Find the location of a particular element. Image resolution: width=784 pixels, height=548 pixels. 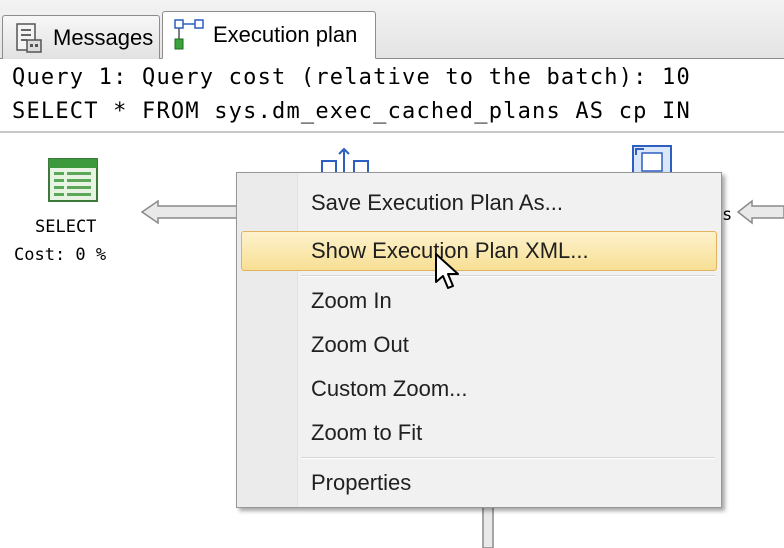

tab-execution-plan-label: Execution plan is located at coordinates (285, 34).